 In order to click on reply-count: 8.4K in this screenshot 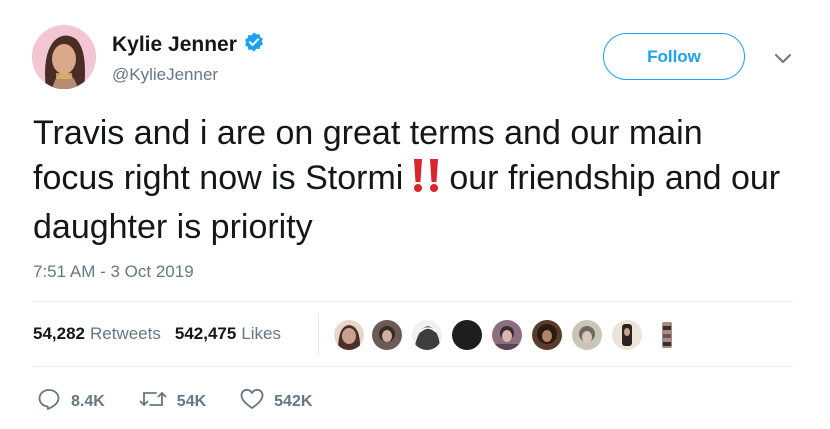, I will do `click(88, 401)`.